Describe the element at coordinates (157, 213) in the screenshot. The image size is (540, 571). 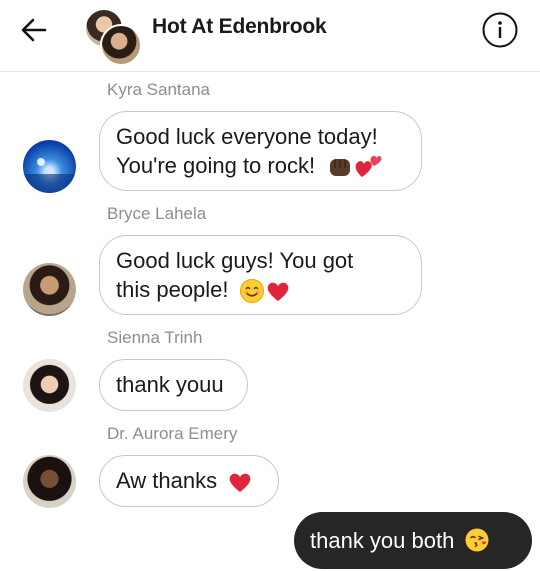
I see `sender-name: Bryce Lahela` at that location.